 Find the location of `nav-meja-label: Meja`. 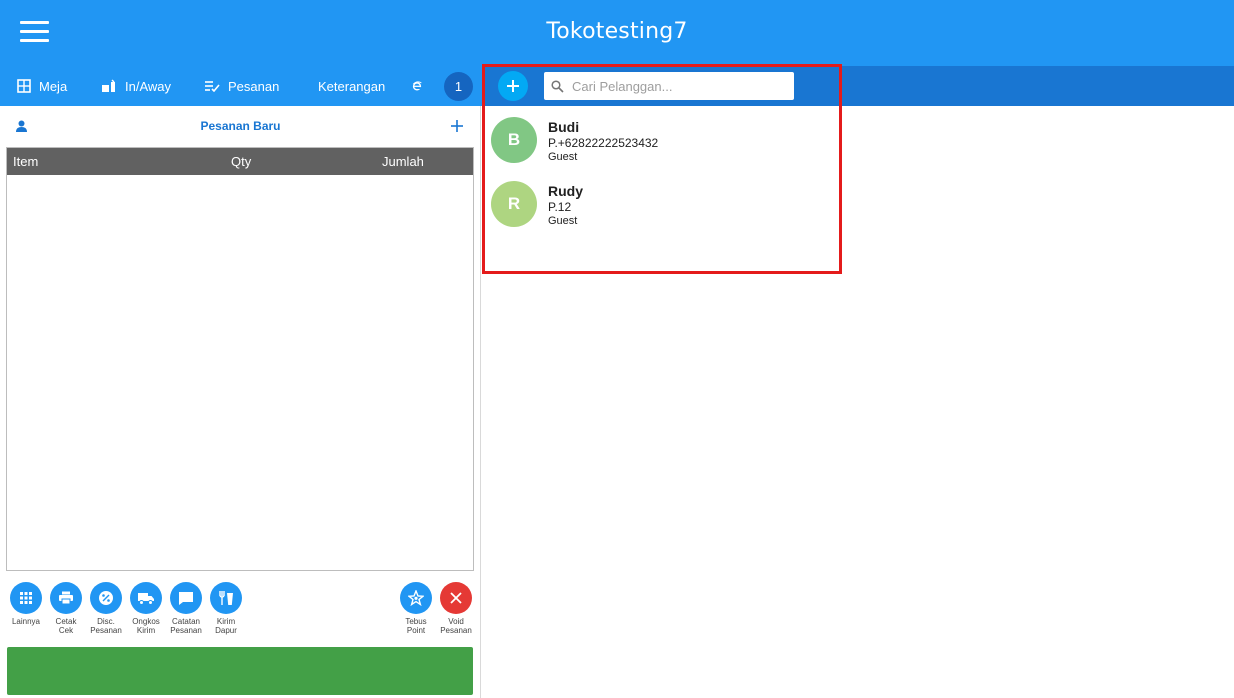

nav-meja-label: Meja is located at coordinates (53, 86).